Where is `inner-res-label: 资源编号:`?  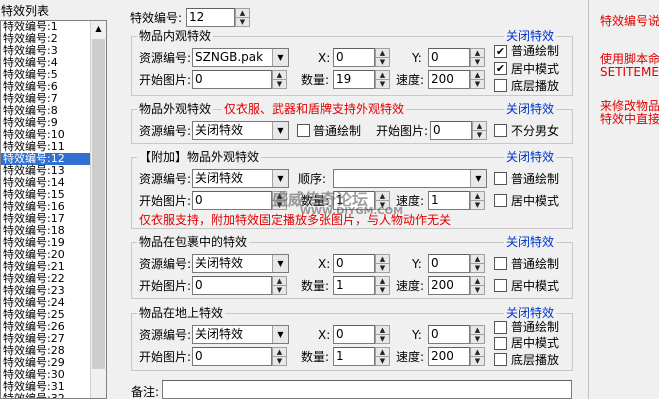 inner-res-label: 资源编号: is located at coordinates (165, 58).